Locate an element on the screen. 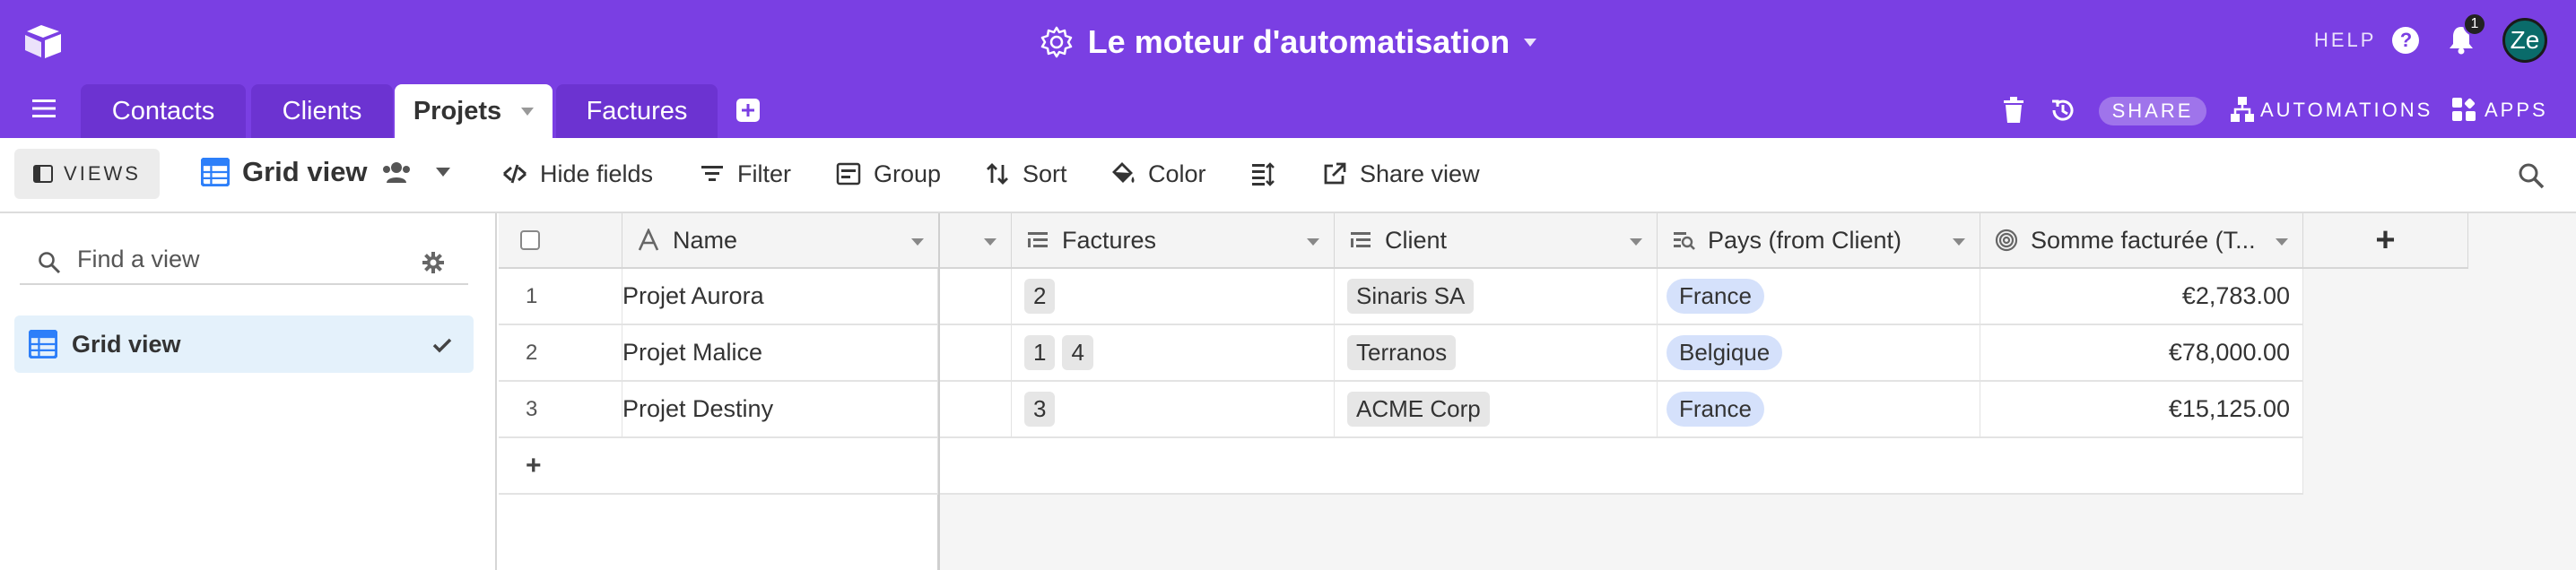 Image resolution: width=2576 pixels, height=570 pixels. views-toggle-button: VIEWS is located at coordinates (87, 174).